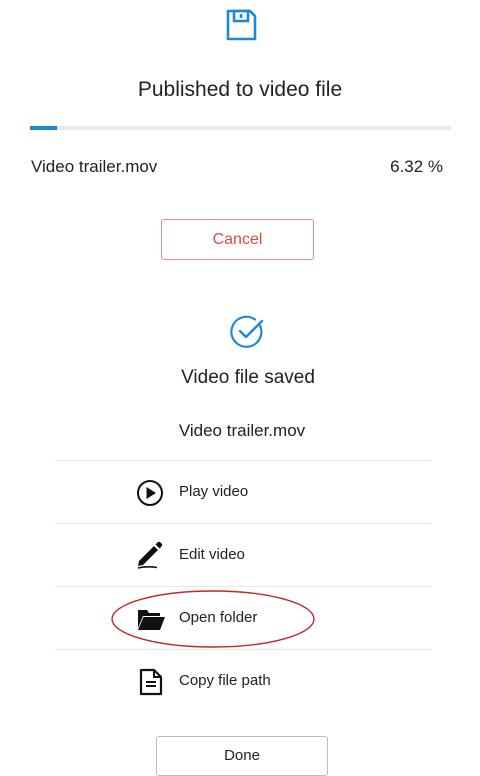 Image resolution: width=480 pixels, height=776 pixels. I want to click on floppy-disk-icon, so click(241, 25).